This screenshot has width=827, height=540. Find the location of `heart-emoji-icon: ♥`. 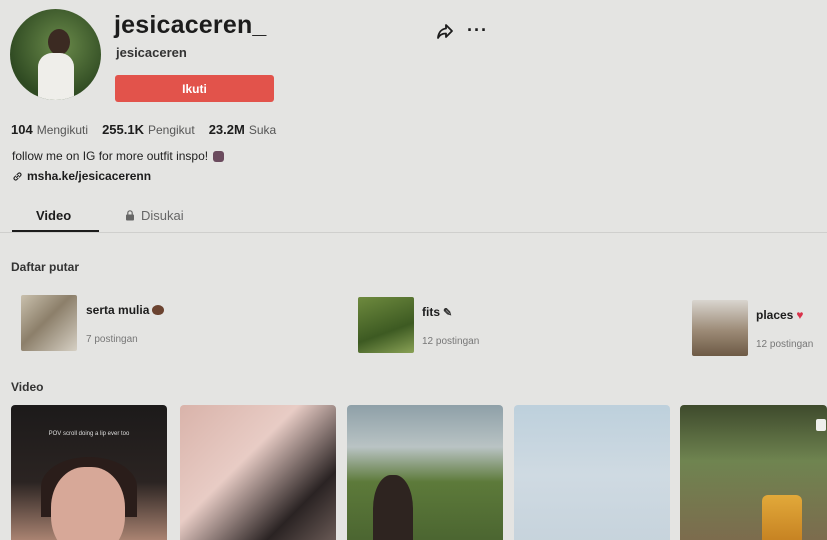

heart-emoji-icon: ♥ is located at coordinates (800, 315).